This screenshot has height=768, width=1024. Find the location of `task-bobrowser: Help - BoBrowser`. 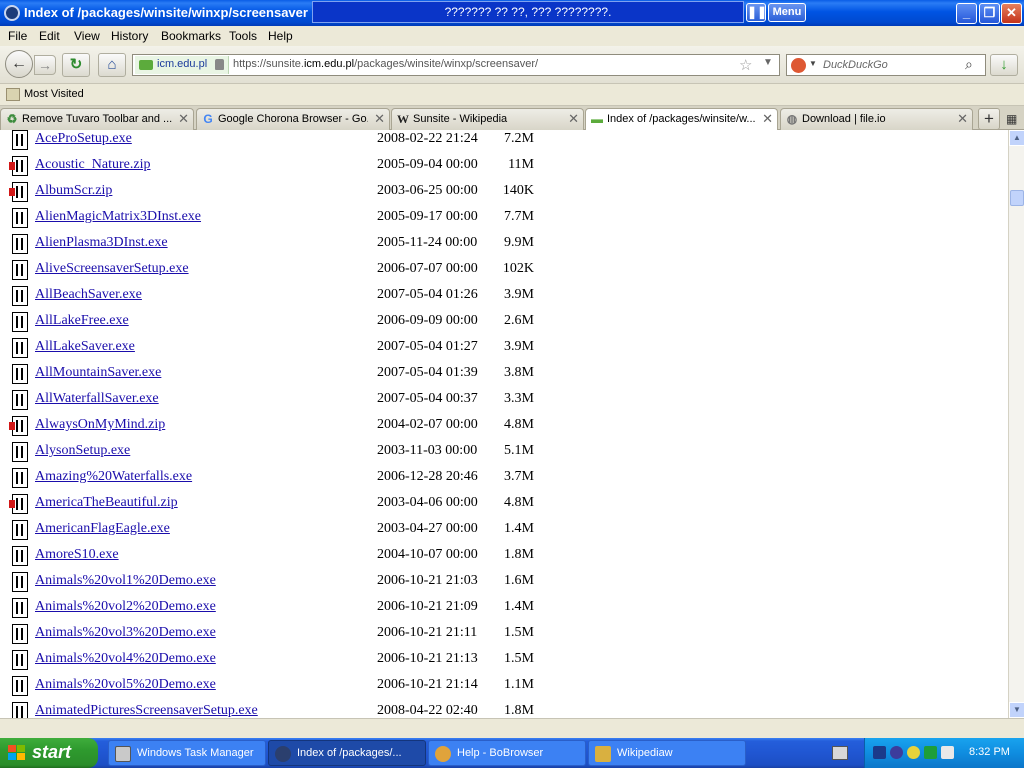

task-bobrowser: Help - BoBrowser is located at coordinates (507, 753).